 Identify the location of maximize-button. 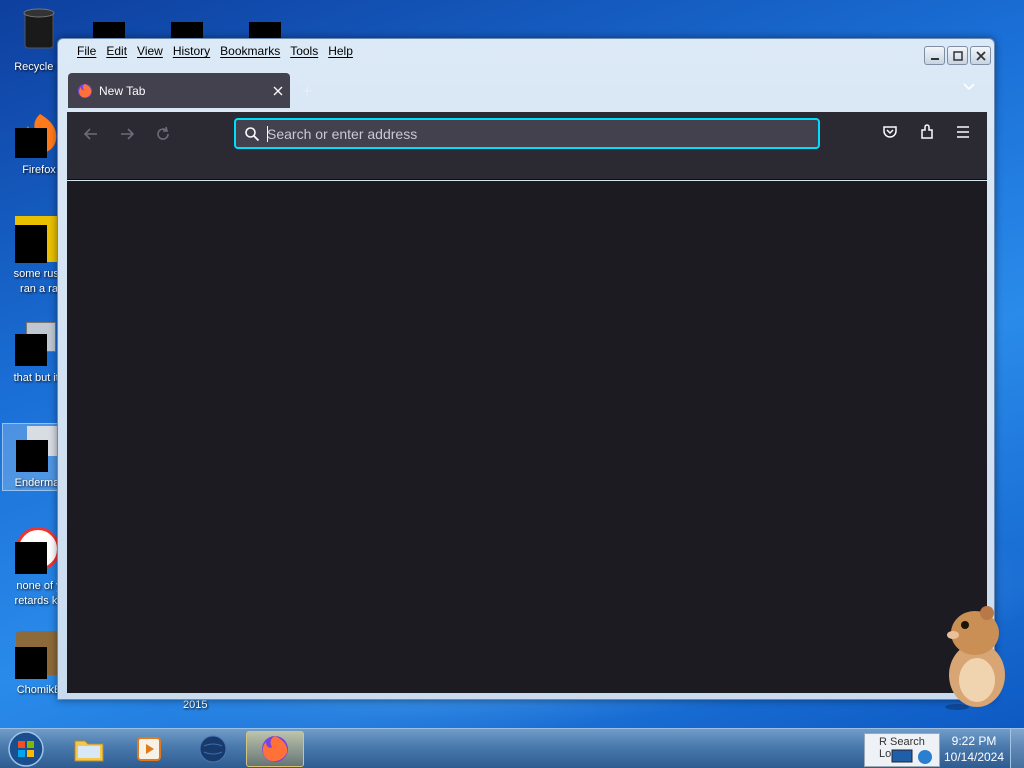
(957, 55).